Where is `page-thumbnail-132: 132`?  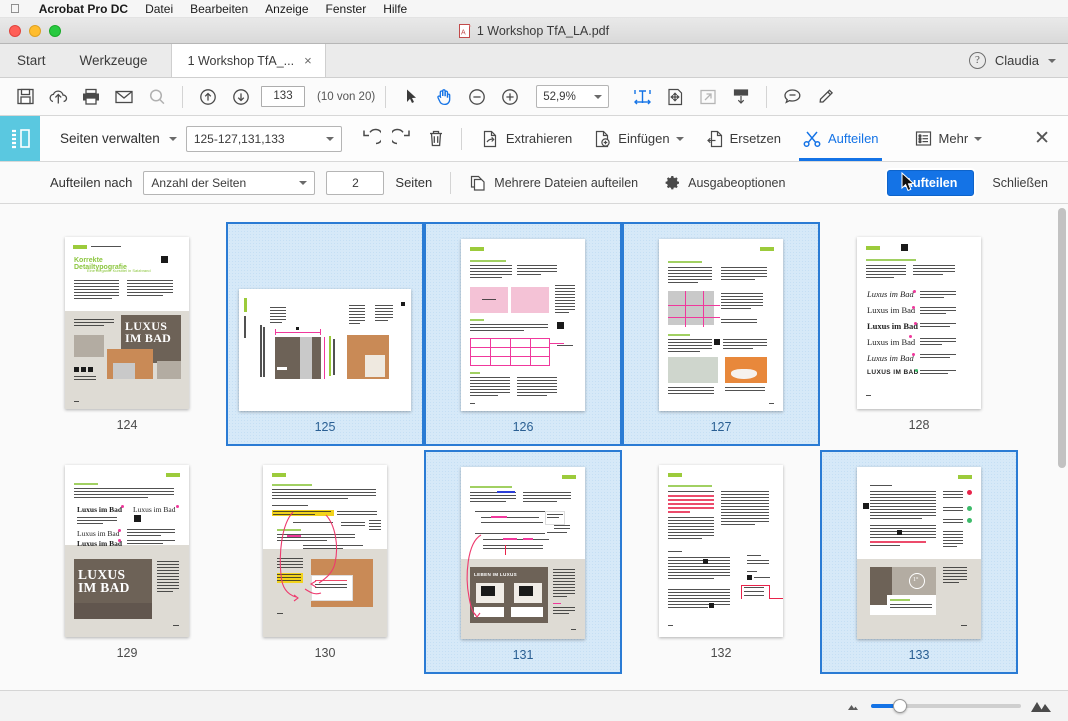 page-thumbnail-132: 132 is located at coordinates (721, 562).